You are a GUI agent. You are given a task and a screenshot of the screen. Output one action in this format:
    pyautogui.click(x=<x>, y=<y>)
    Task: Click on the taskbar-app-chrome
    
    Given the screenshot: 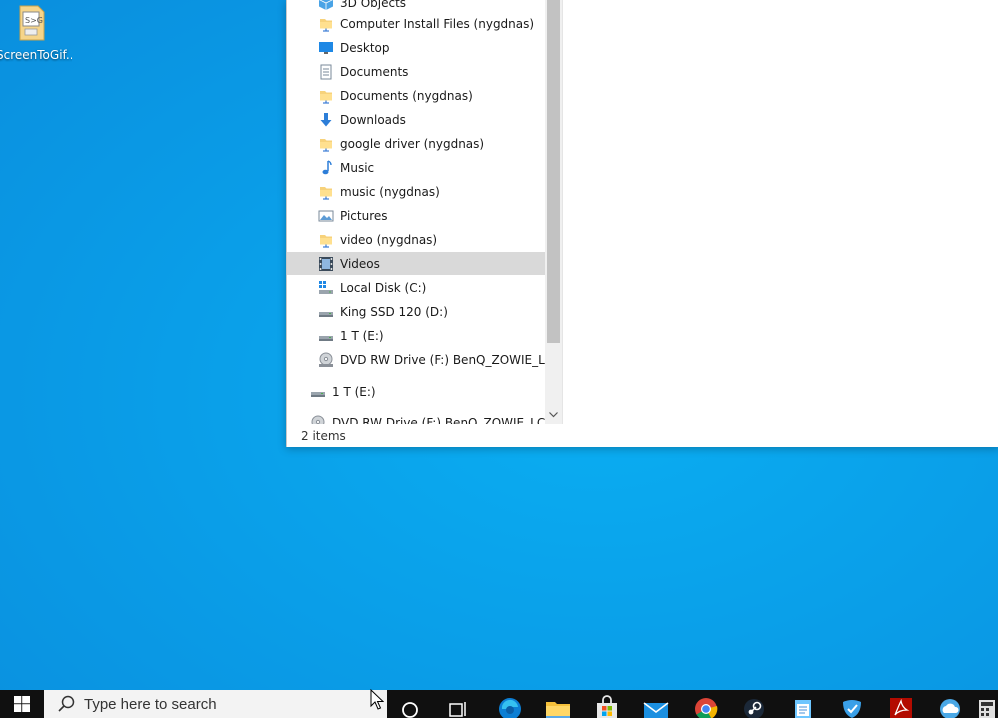 What is the action you would take?
    pyautogui.click(x=706, y=704)
    